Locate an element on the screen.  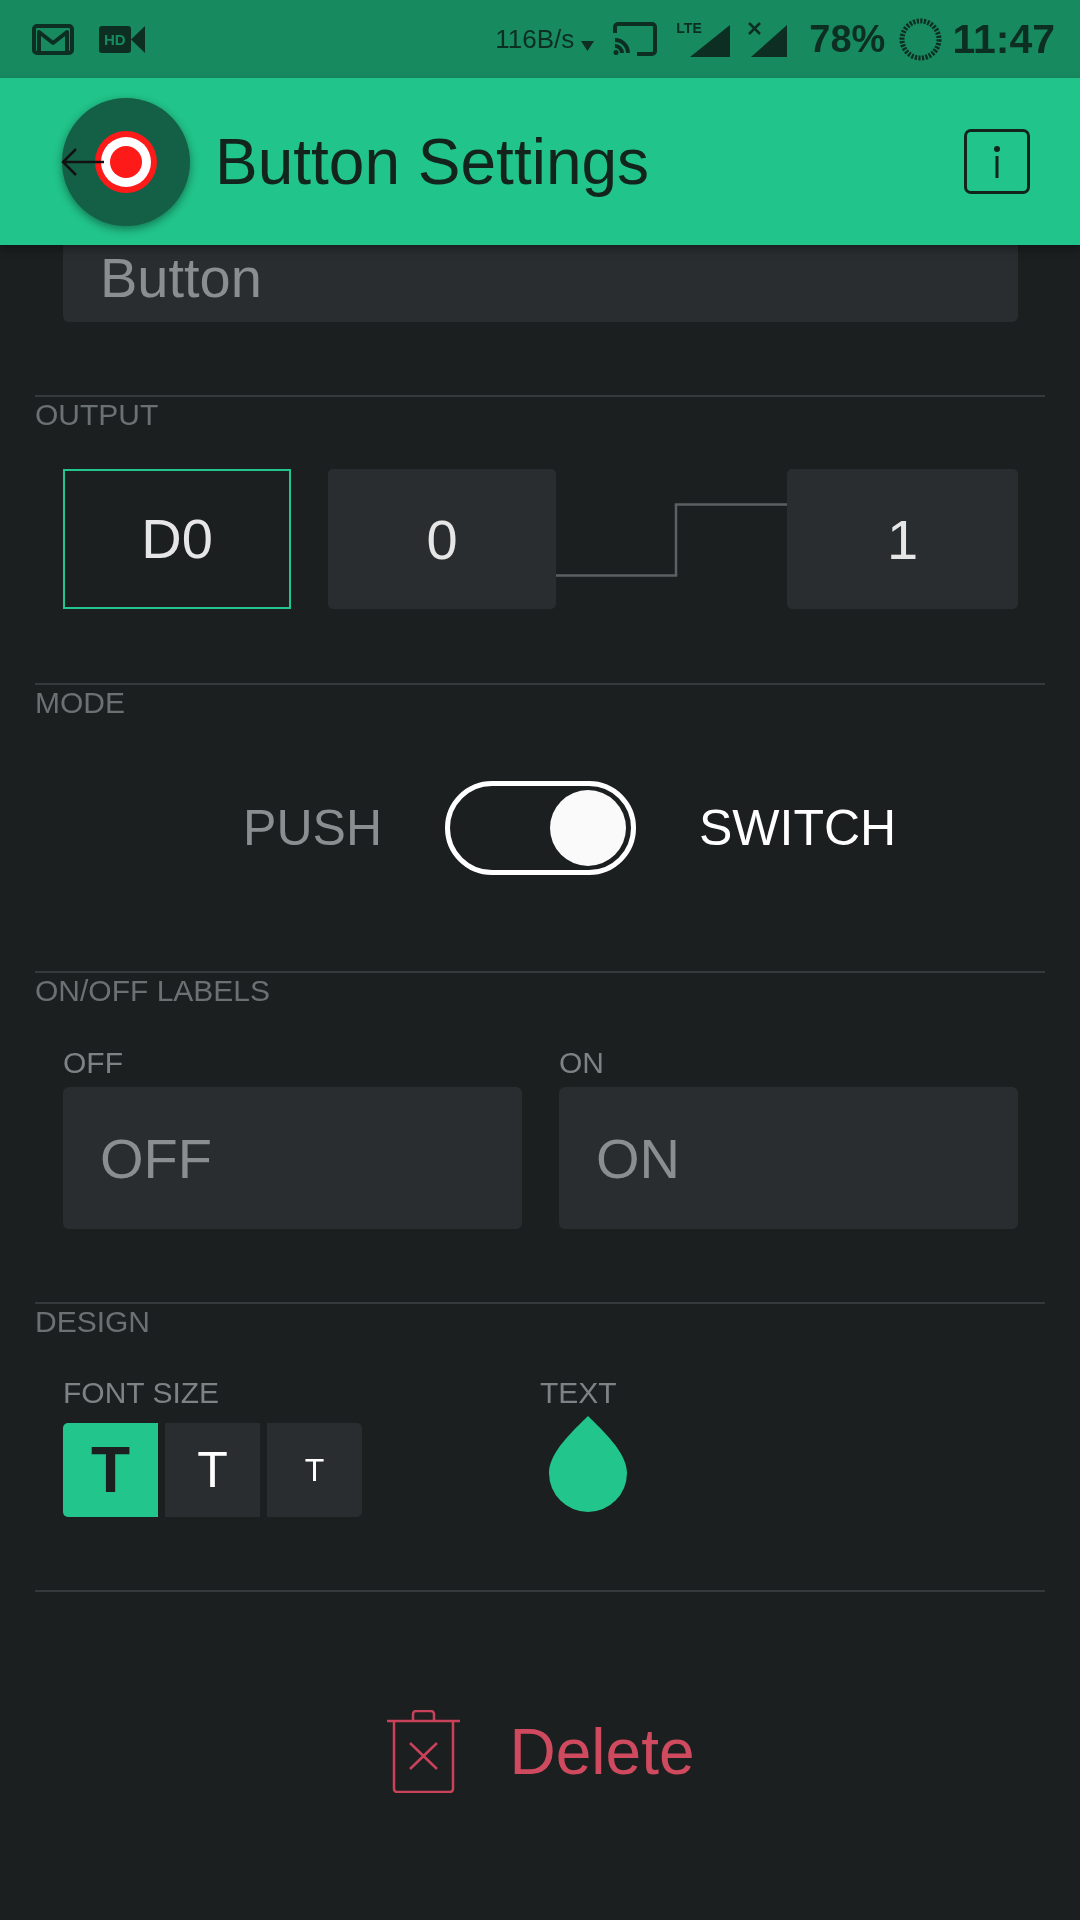
back-button is located at coordinates (82, 161).